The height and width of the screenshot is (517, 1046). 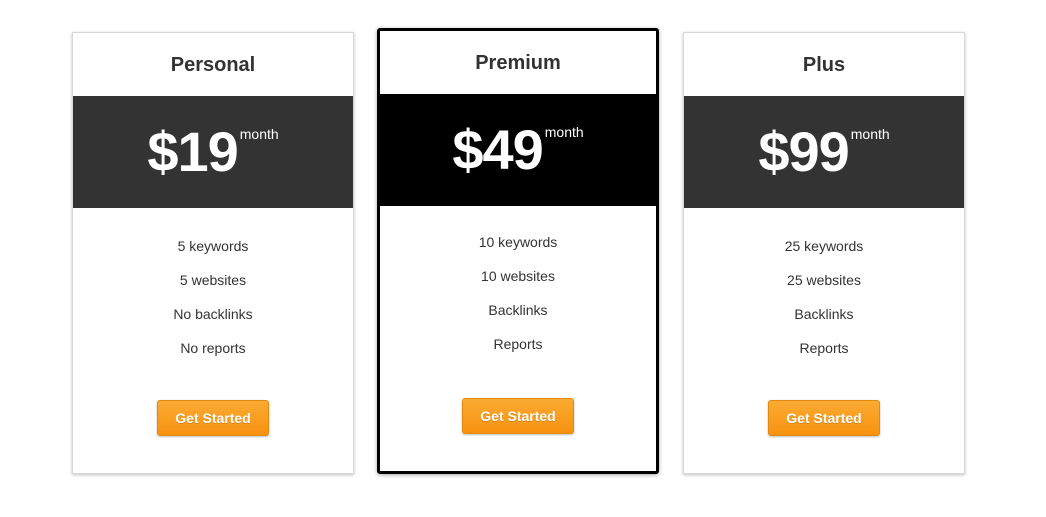 I want to click on price-band: $99 month, so click(x=824, y=152).